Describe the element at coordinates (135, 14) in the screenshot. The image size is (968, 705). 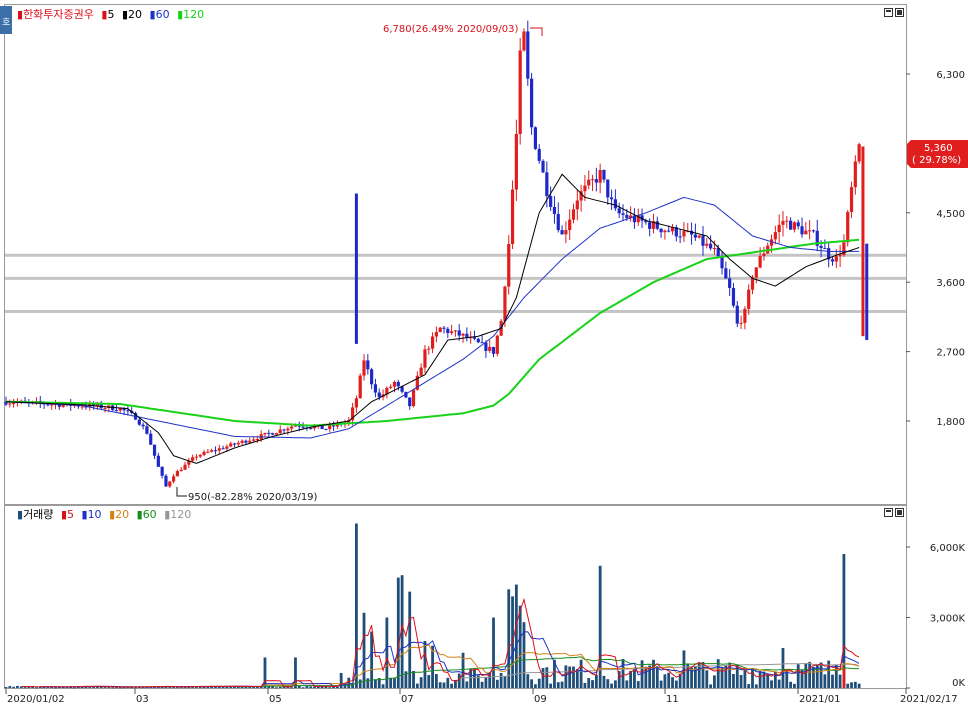
I see `legend-ma20: 20` at that location.